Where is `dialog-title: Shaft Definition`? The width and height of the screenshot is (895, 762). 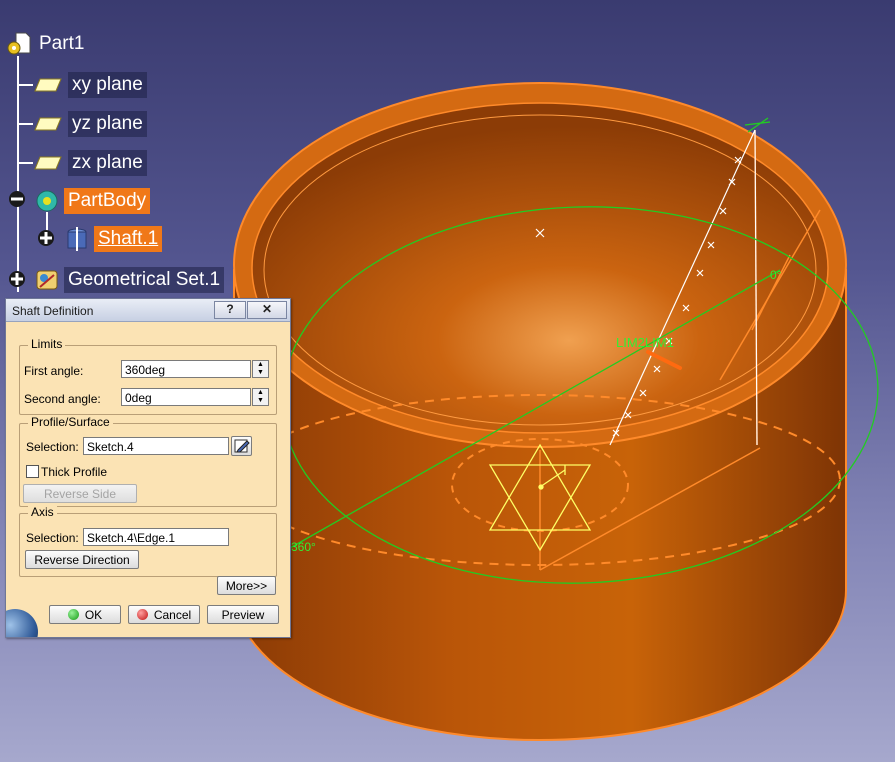
dialog-title: Shaft Definition is located at coordinates (53, 311).